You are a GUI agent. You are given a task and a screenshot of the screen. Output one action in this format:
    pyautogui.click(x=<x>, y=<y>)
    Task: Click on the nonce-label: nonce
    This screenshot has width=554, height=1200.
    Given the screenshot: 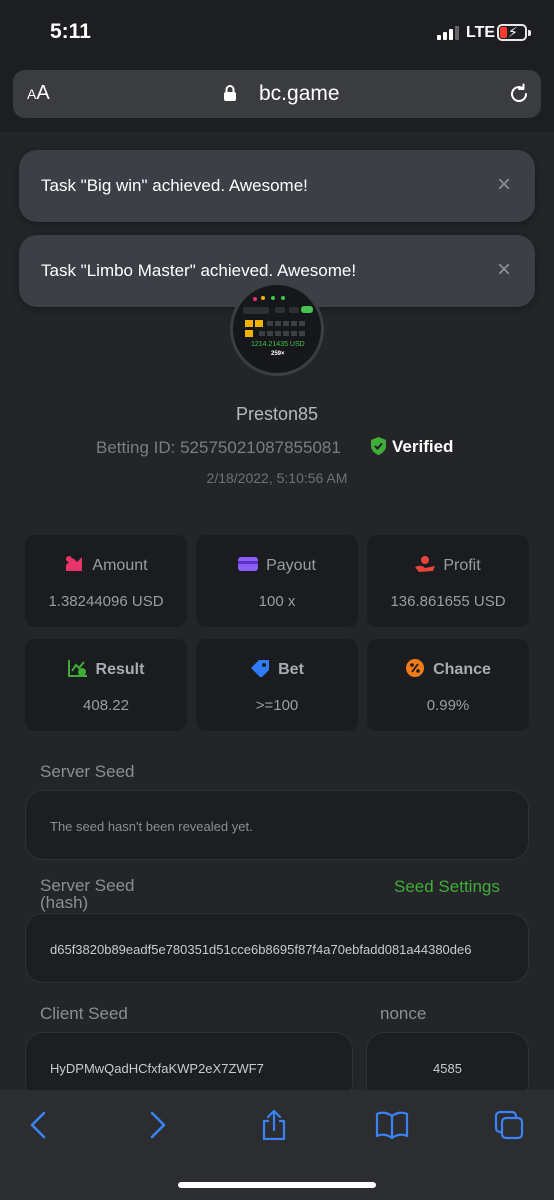 What is the action you would take?
    pyautogui.click(x=403, y=1013)
    